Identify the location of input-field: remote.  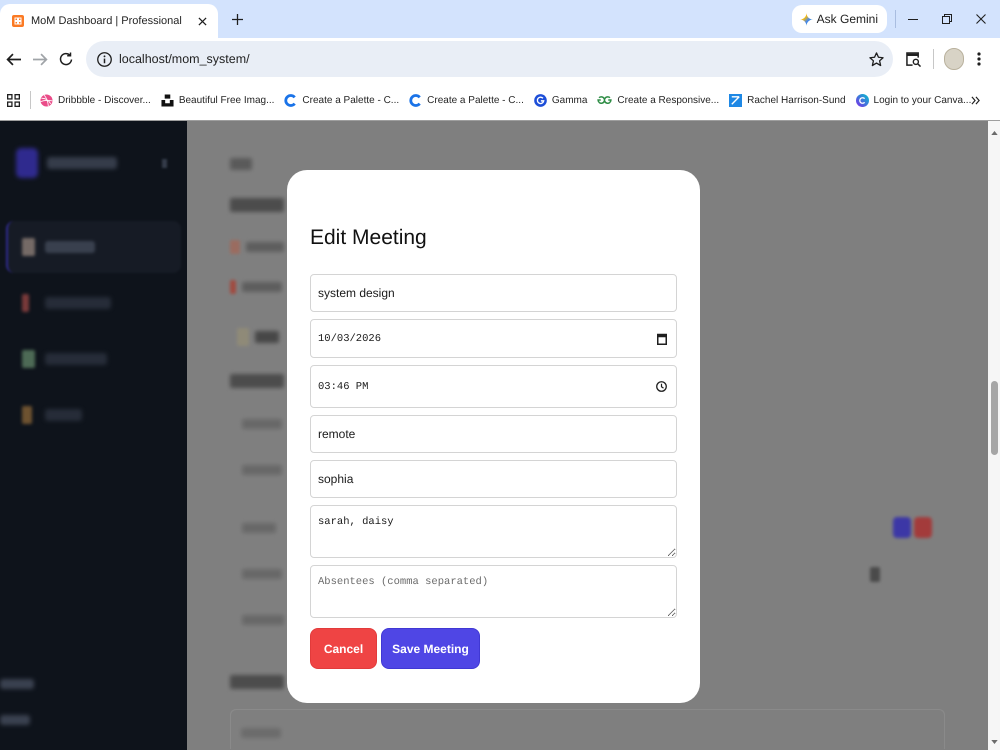
(493, 434).